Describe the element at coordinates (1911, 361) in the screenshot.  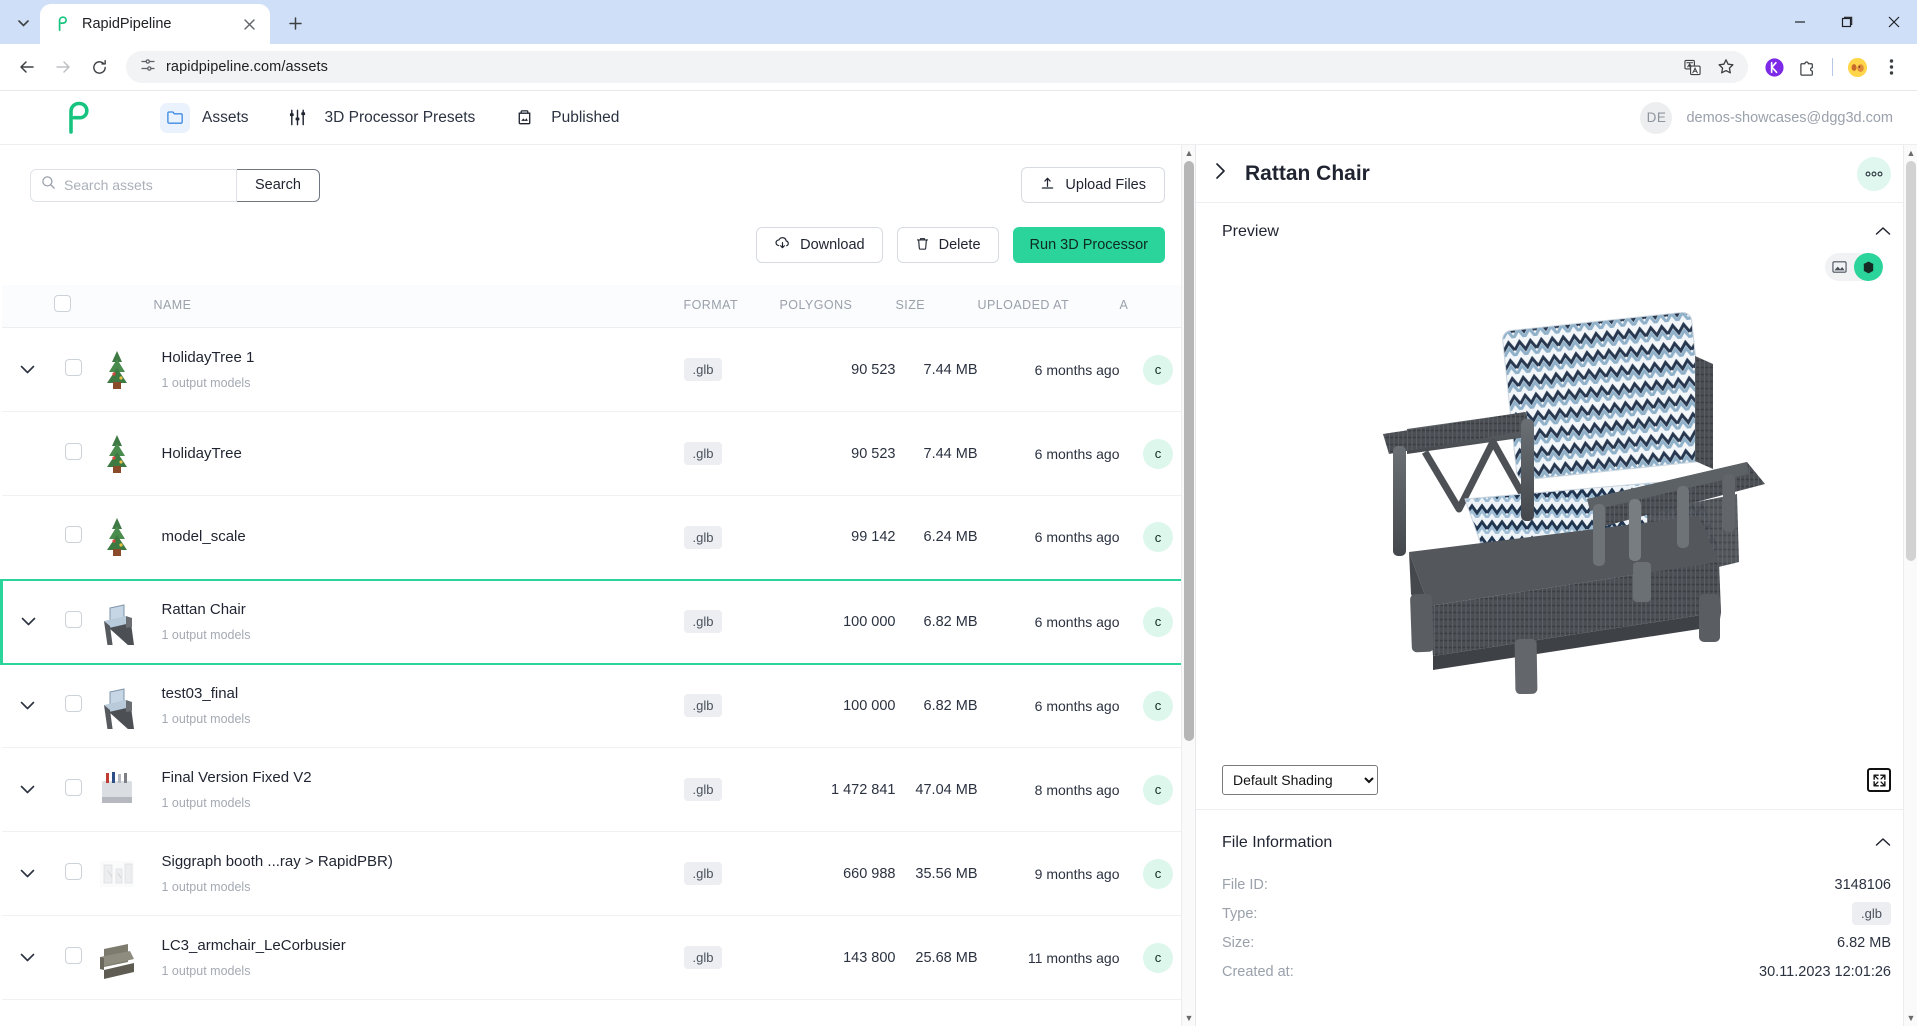
I see `detail-scrollbar-thumb` at that location.